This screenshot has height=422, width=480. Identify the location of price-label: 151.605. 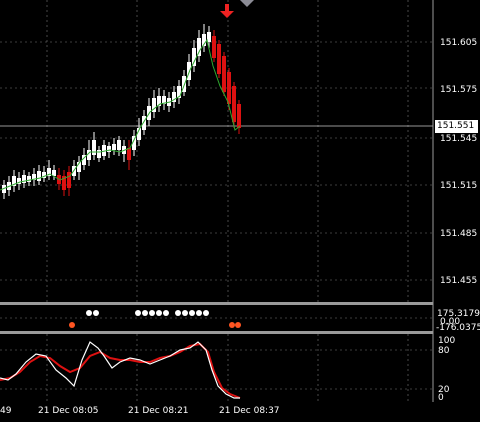
(458, 43).